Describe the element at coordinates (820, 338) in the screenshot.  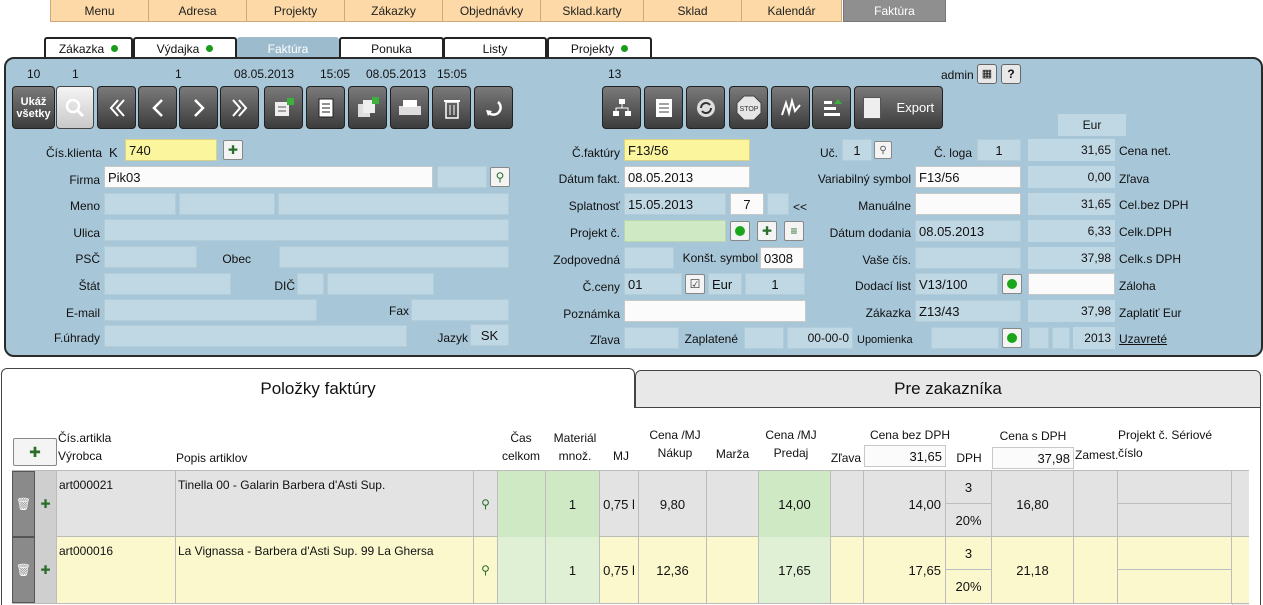
I see `paid-date-field: 00-00-0` at that location.